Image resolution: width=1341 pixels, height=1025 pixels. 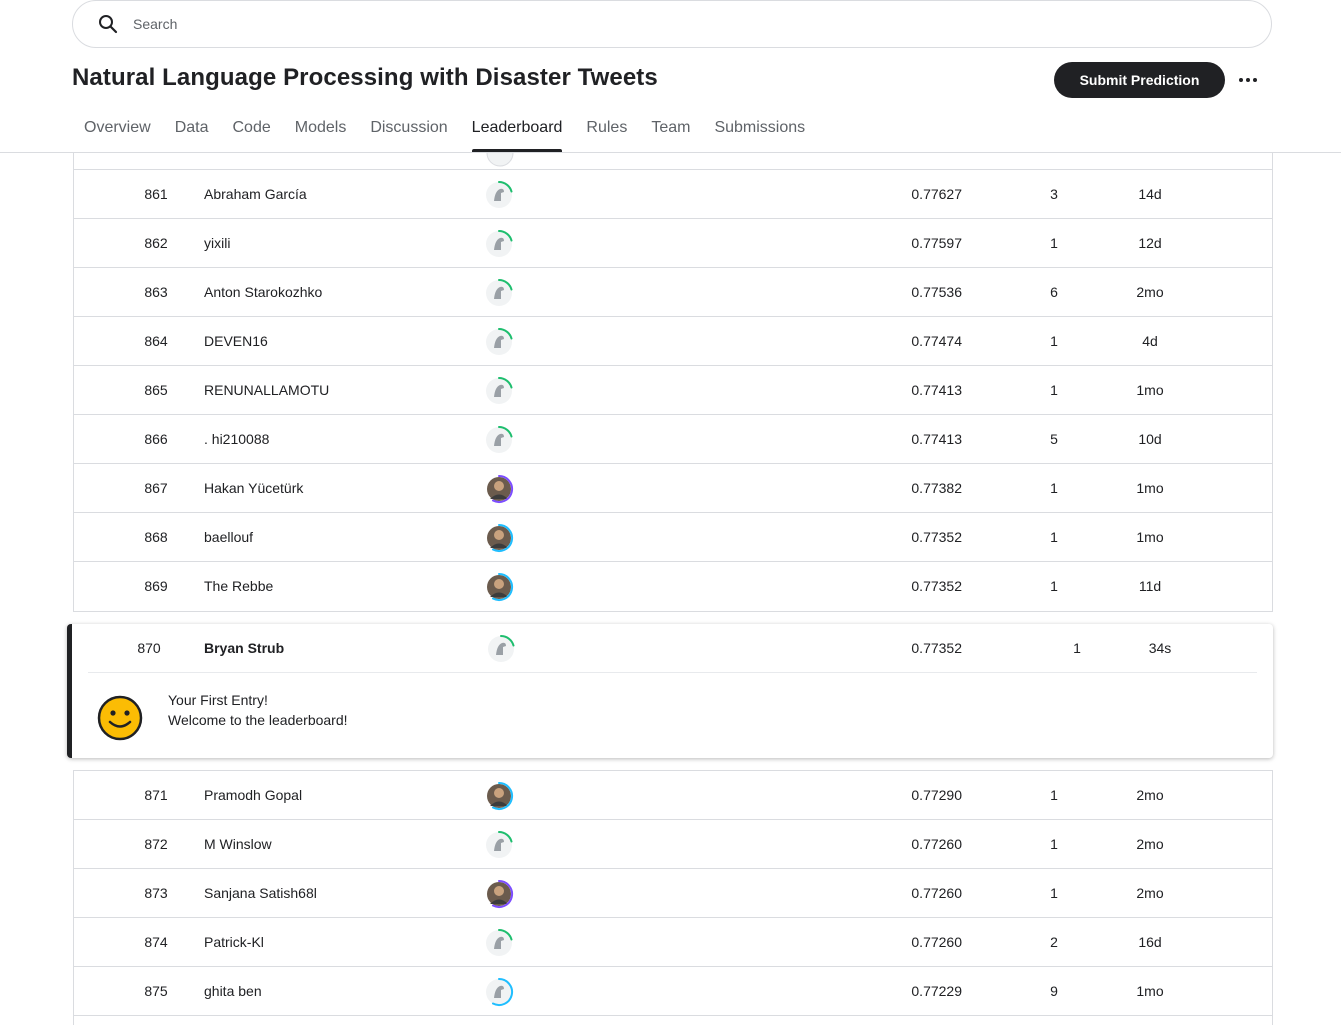 I want to click on more-options-icon, so click(x=1248, y=80).